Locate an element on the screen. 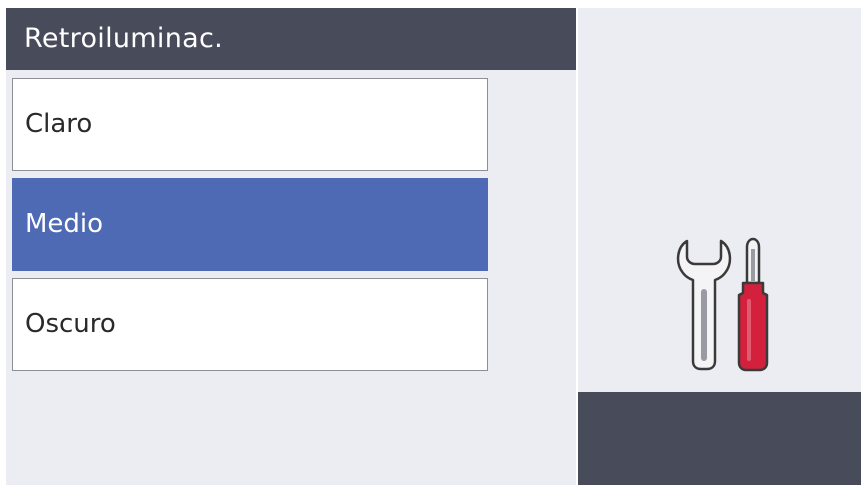  option-medio: Medio is located at coordinates (250, 224).